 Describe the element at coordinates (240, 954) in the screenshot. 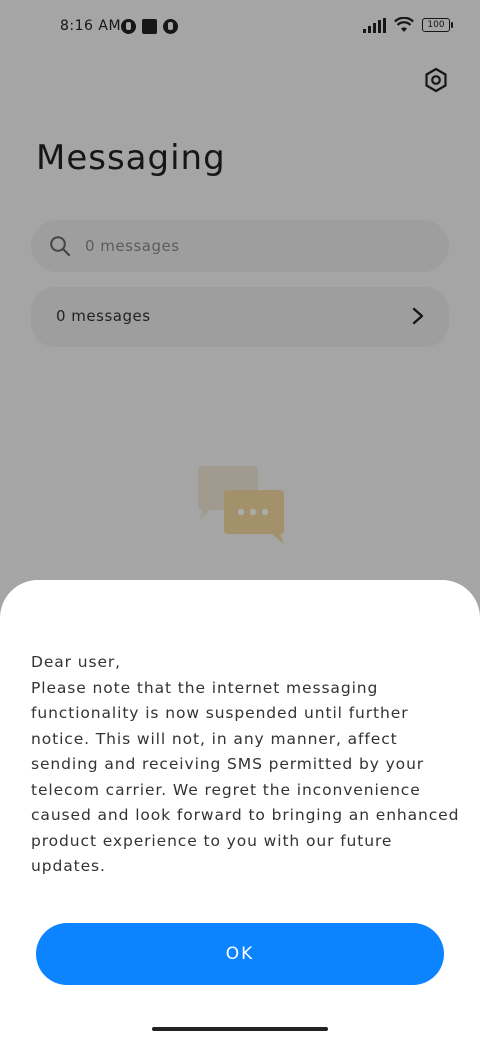

I see `ok-button: OK` at that location.